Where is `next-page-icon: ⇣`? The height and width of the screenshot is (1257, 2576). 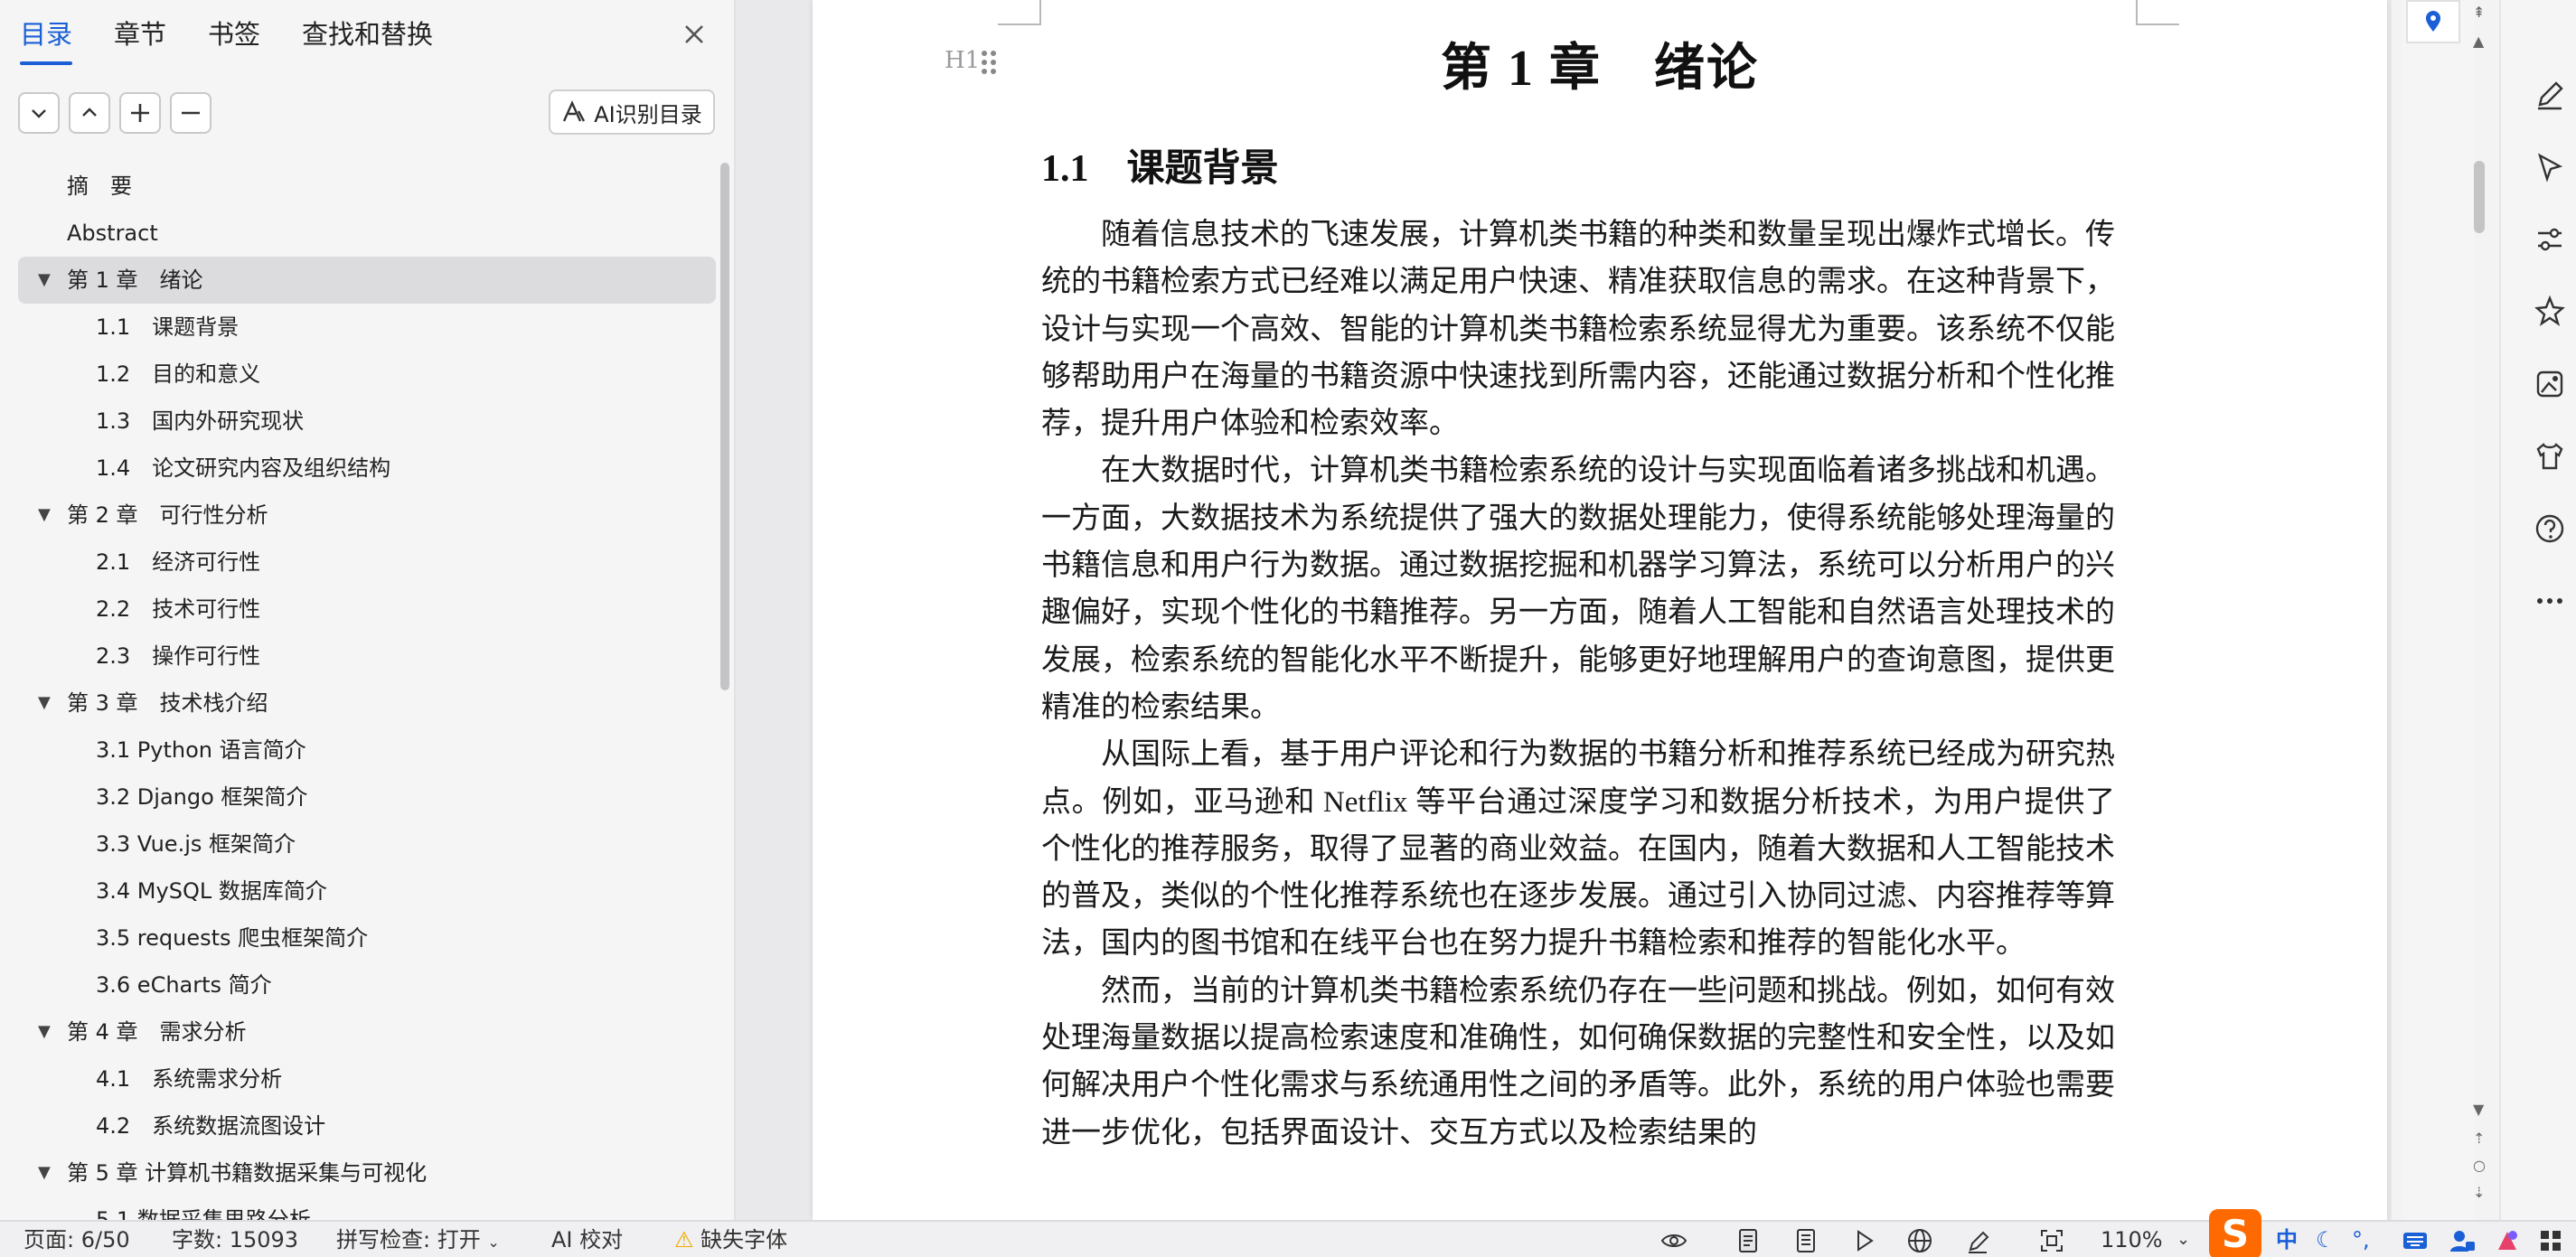
next-page-icon: ⇣ is located at coordinates (2479, 1192).